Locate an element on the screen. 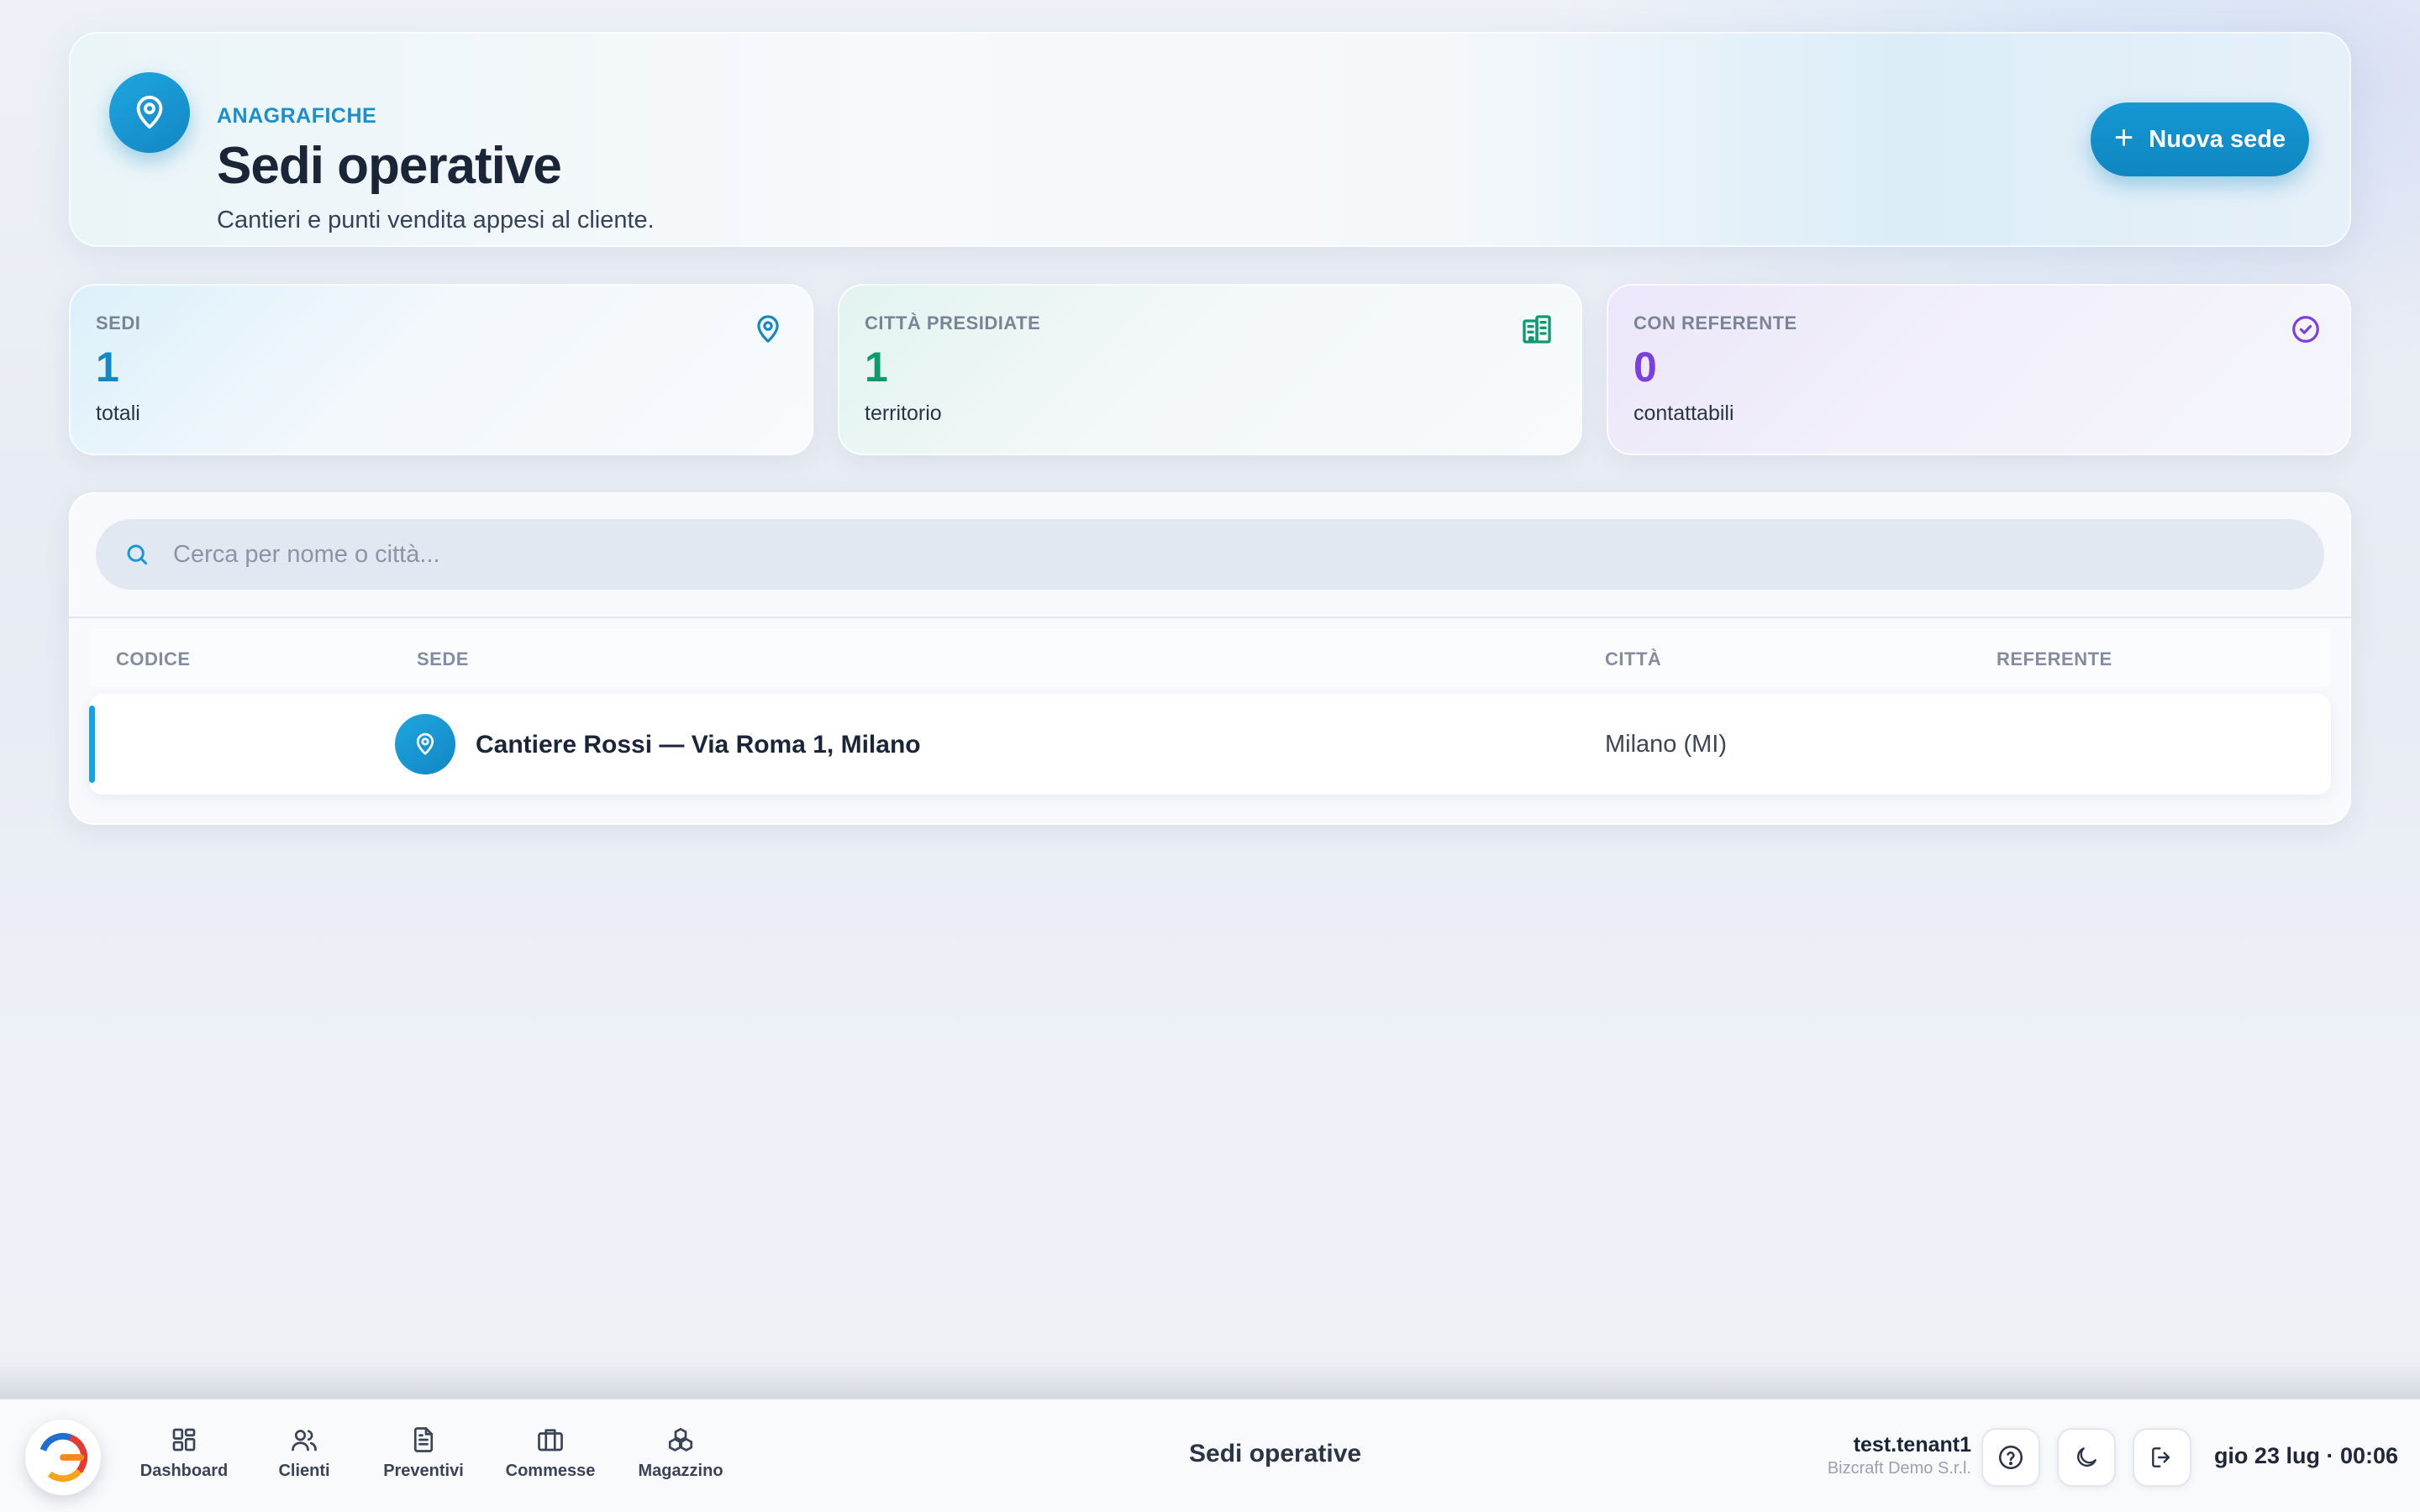 This screenshot has width=2420, height=1512. theme-toggle-button is located at coordinates (2086, 1457).